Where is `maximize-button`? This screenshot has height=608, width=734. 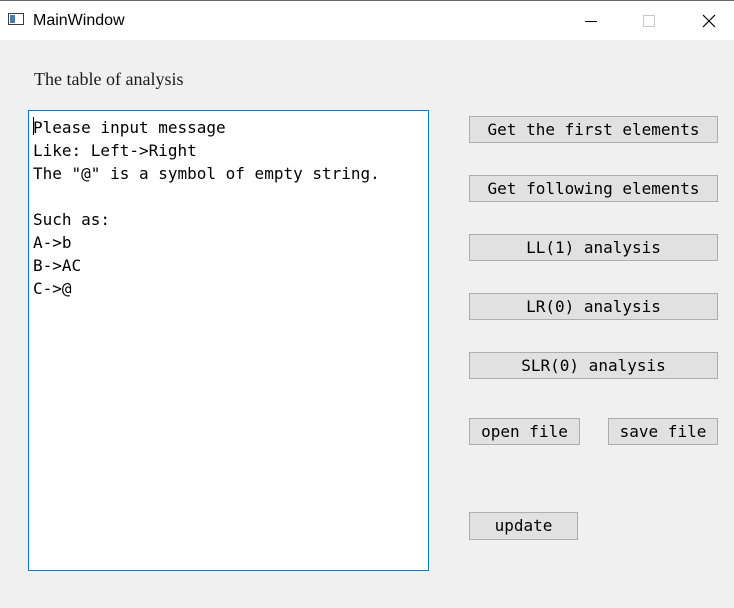
maximize-button is located at coordinates (649, 21).